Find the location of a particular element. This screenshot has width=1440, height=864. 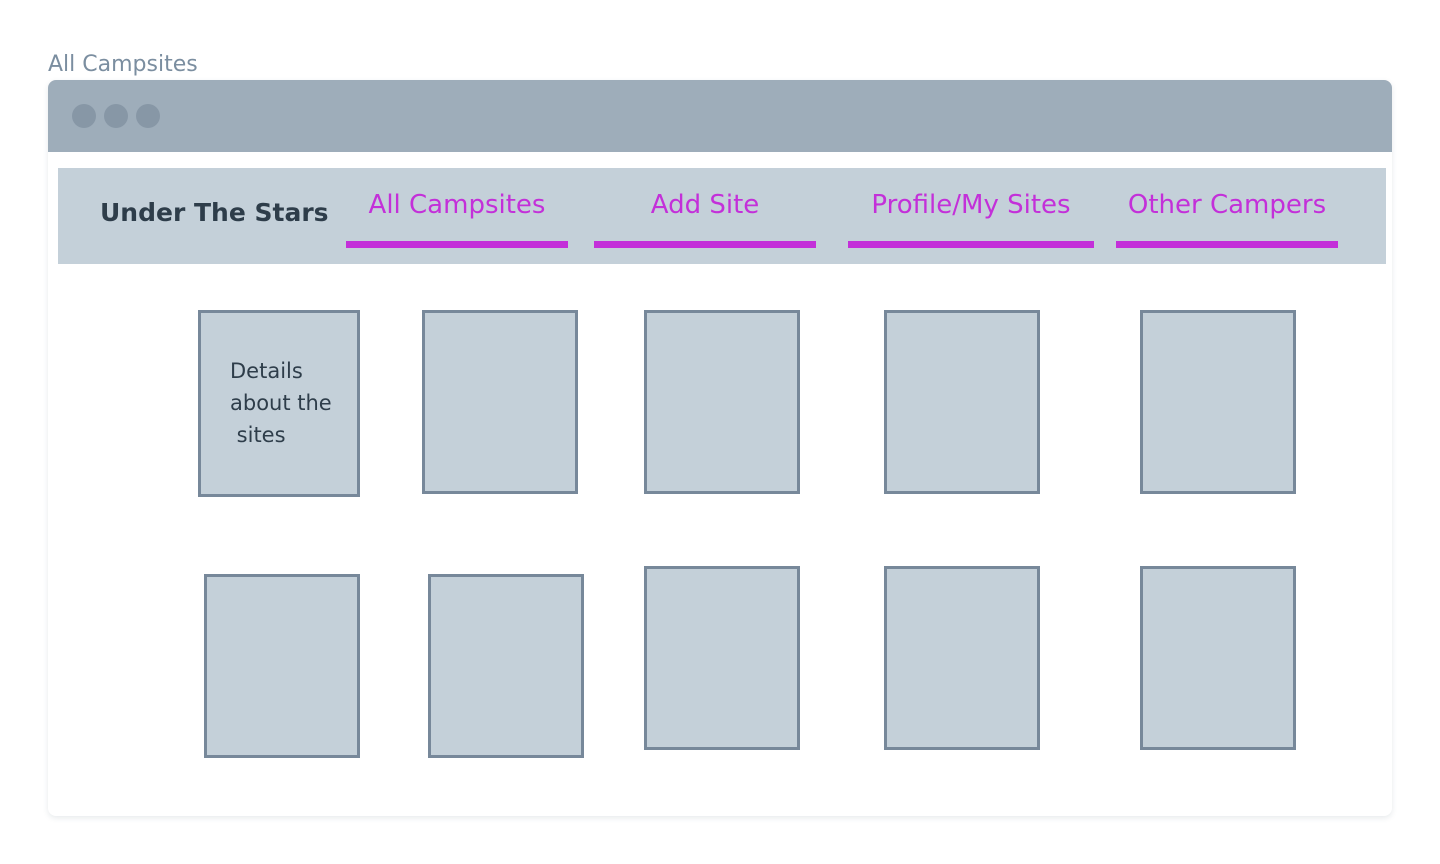

nav-link-profile-my-sites: Profile/My Sites is located at coordinates (971, 217).